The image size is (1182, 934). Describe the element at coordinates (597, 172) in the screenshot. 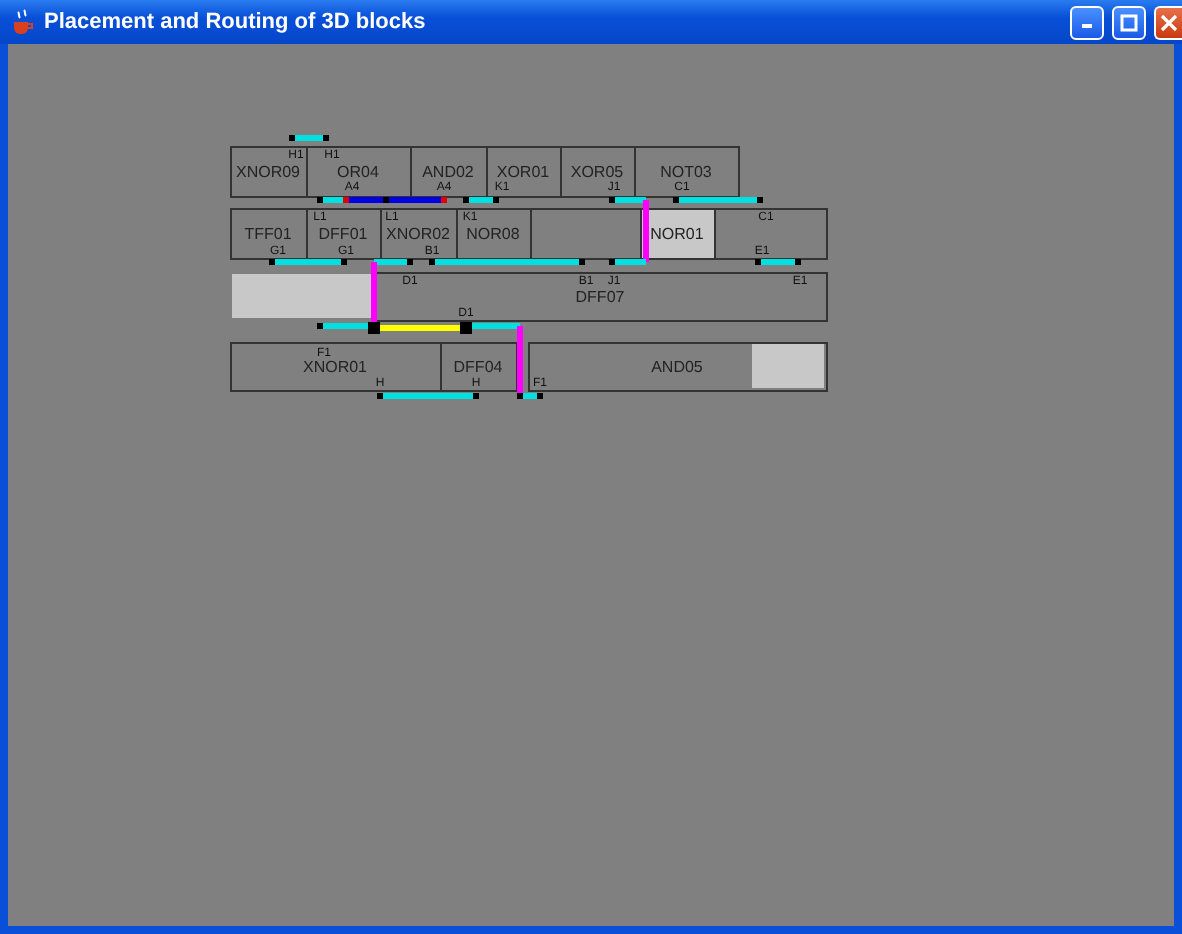

I see `block-label: XOR05` at that location.